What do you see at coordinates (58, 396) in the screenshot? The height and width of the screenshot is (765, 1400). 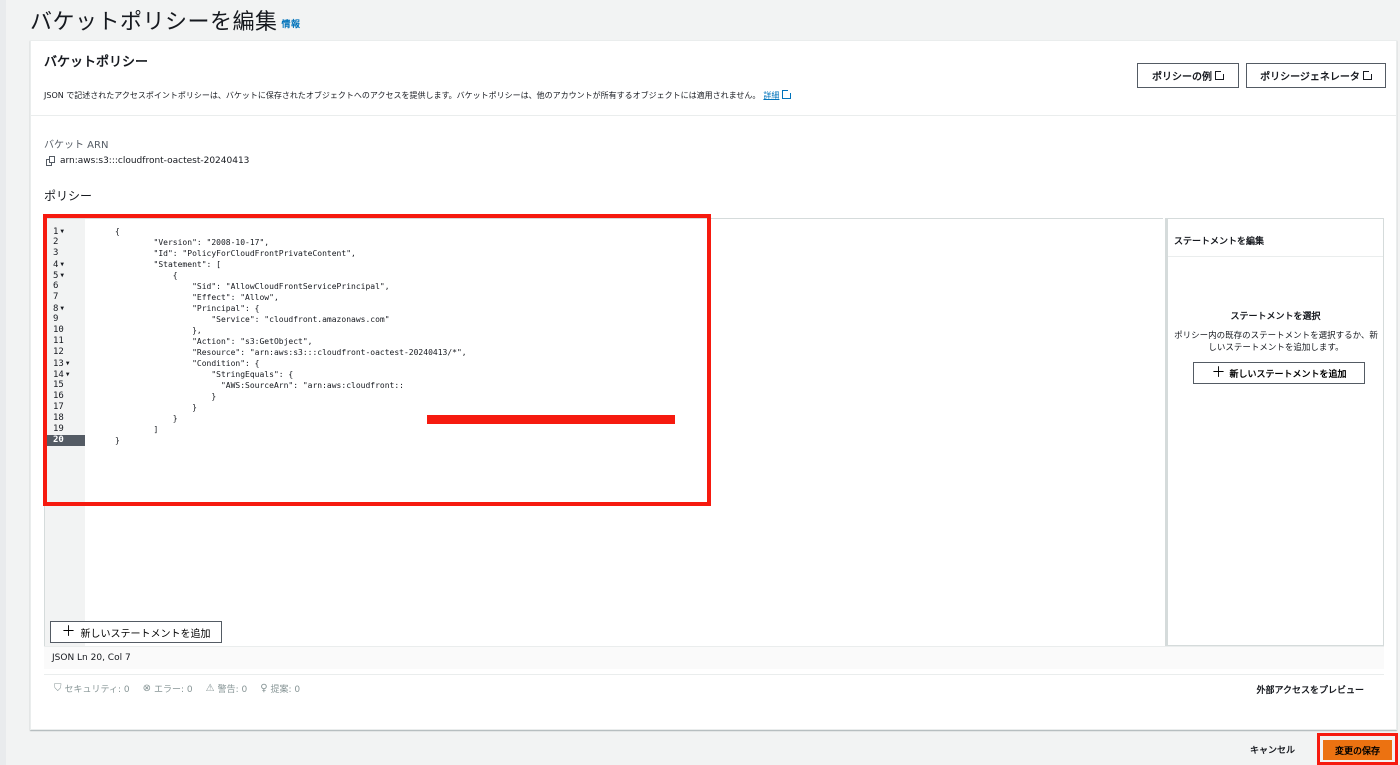 I see `line-number: 16` at bounding box center [58, 396].